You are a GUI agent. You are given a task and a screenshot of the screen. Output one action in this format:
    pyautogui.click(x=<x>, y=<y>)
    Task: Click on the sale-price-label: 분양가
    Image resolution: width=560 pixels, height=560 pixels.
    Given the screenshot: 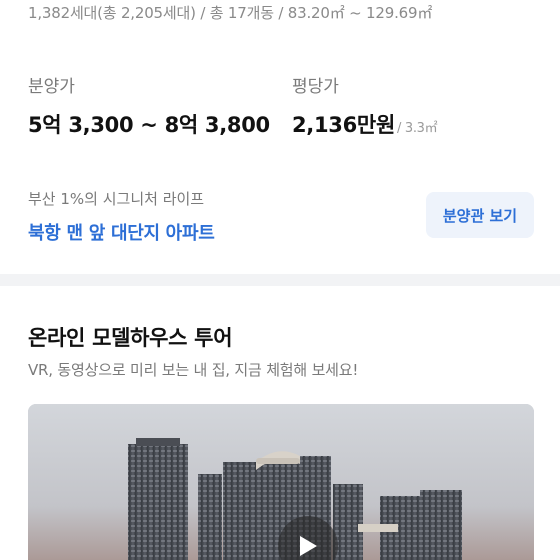 What is the action you would take?
    pyautogui.click(x=51, y=87)
    